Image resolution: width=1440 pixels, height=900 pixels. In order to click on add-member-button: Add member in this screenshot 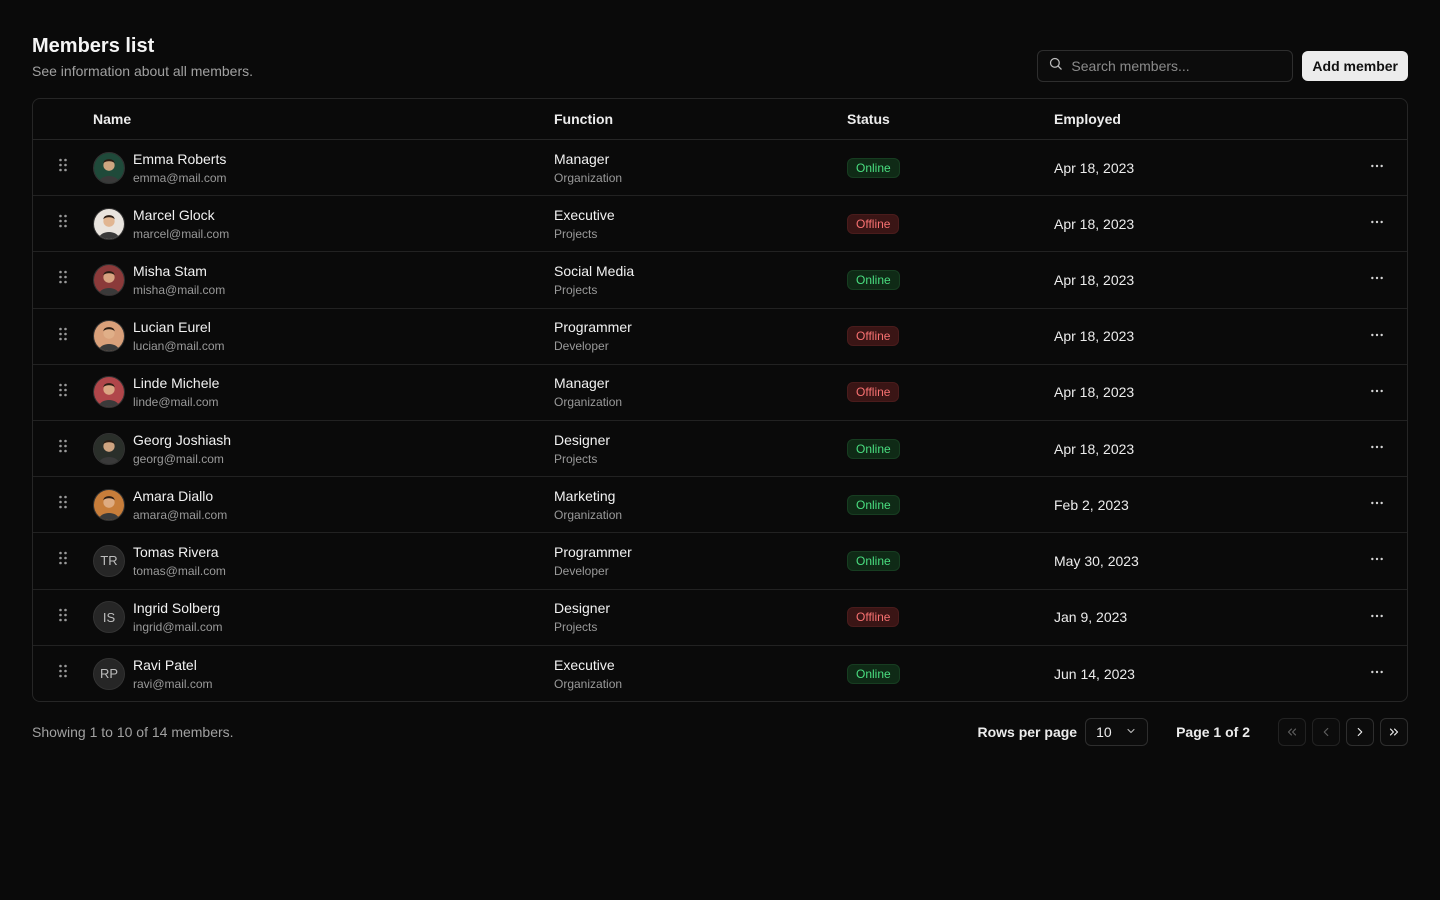, I will do `click(1355, 66)`.